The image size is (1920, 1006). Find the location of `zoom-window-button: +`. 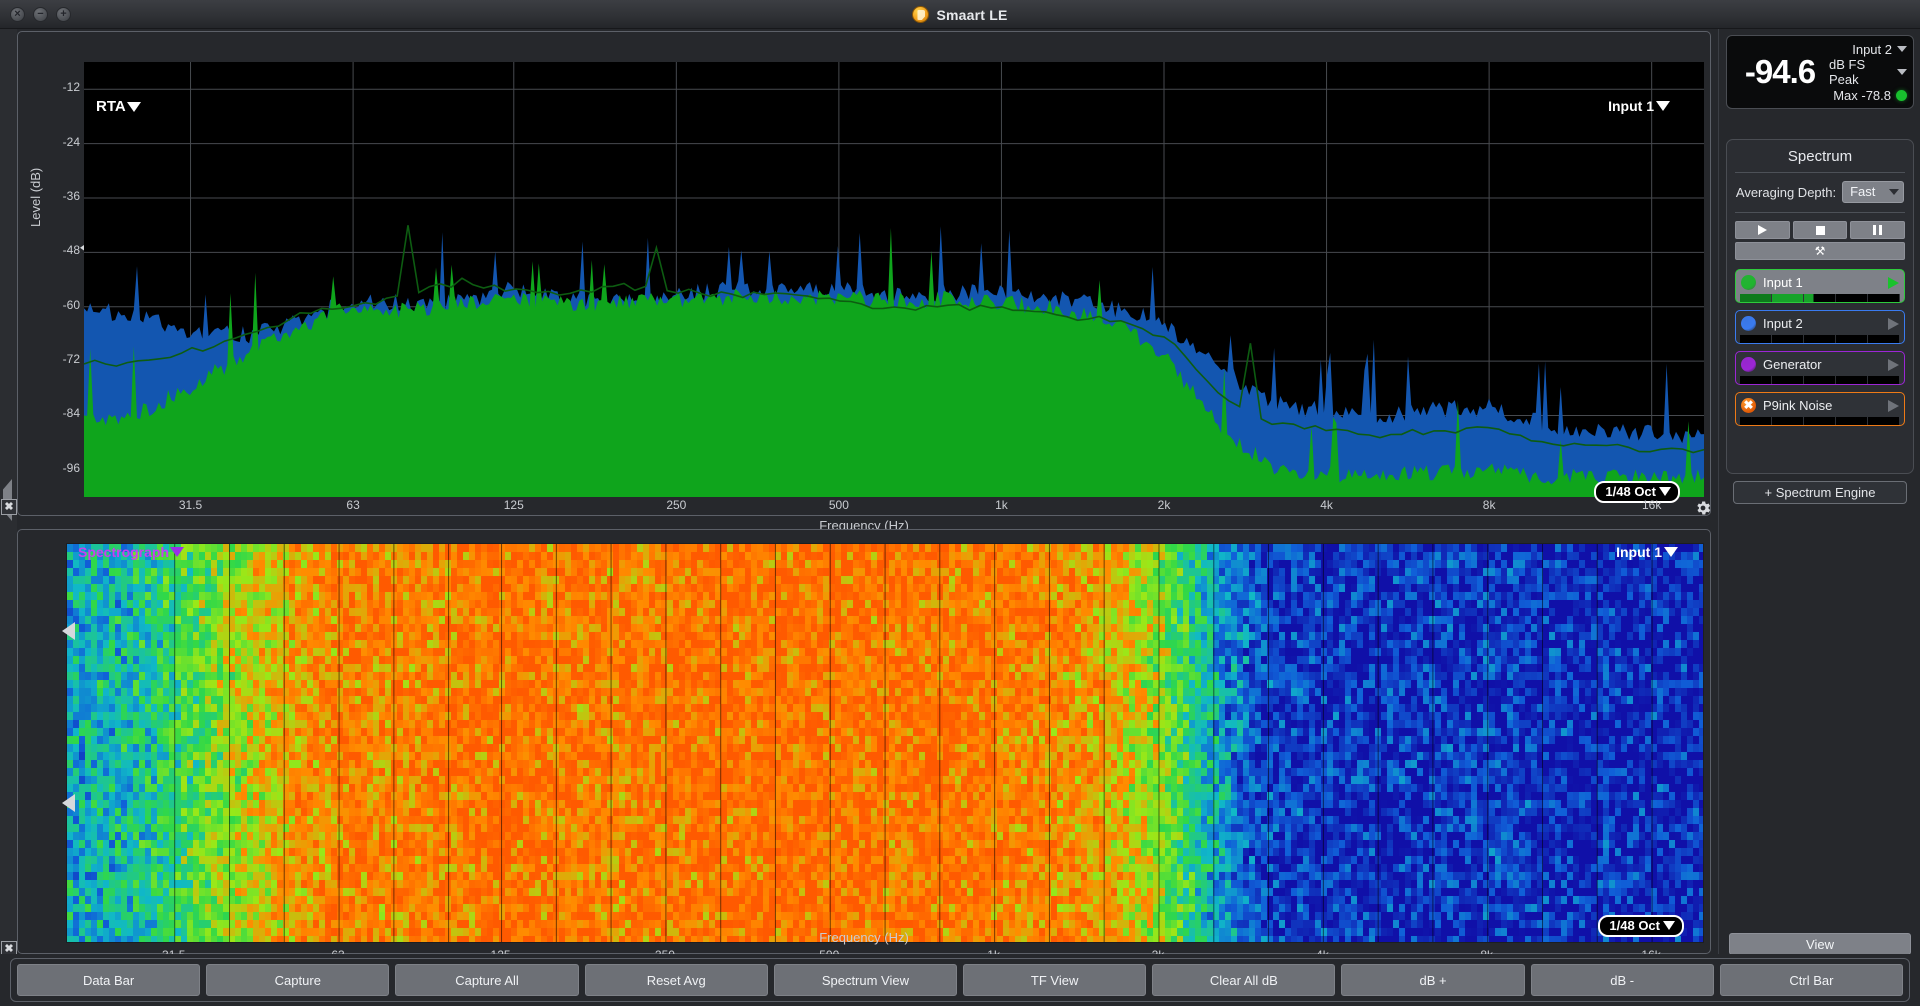

zoom-window-button: + is located at coordinates (63, 14).